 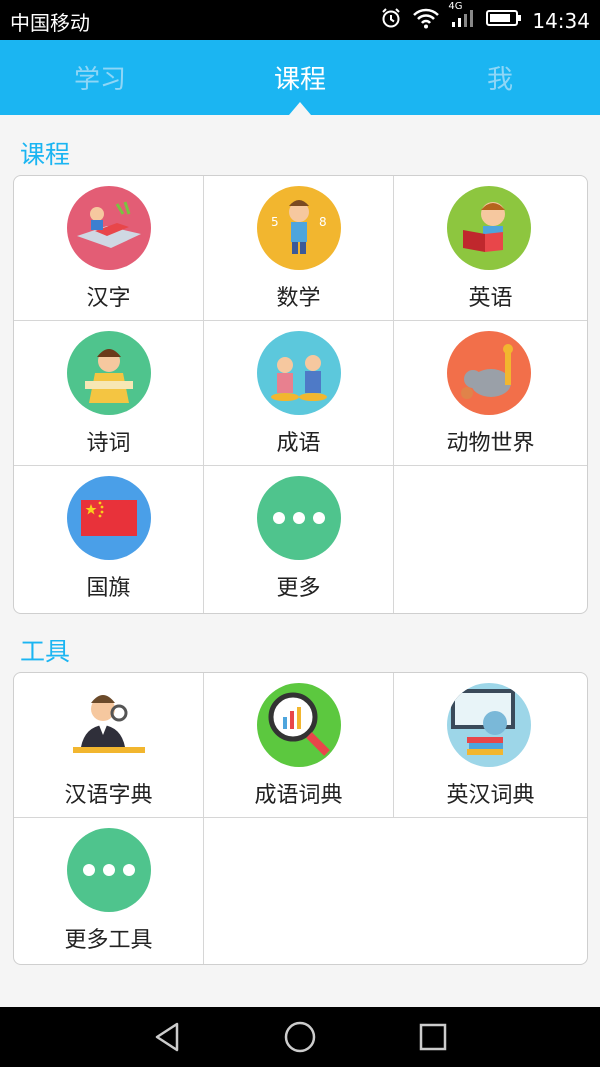 I want to click on idiom-icon, so click(x=299, y=373).